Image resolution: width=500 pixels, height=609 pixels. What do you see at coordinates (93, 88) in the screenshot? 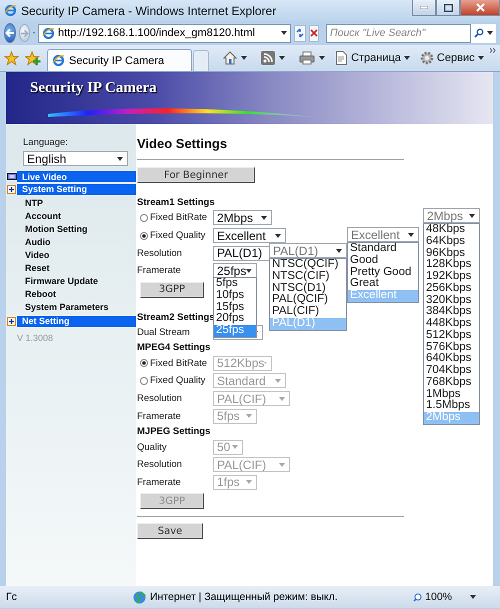
I see `banner-title: Security IP Camera` at bounding box center [93, 88].